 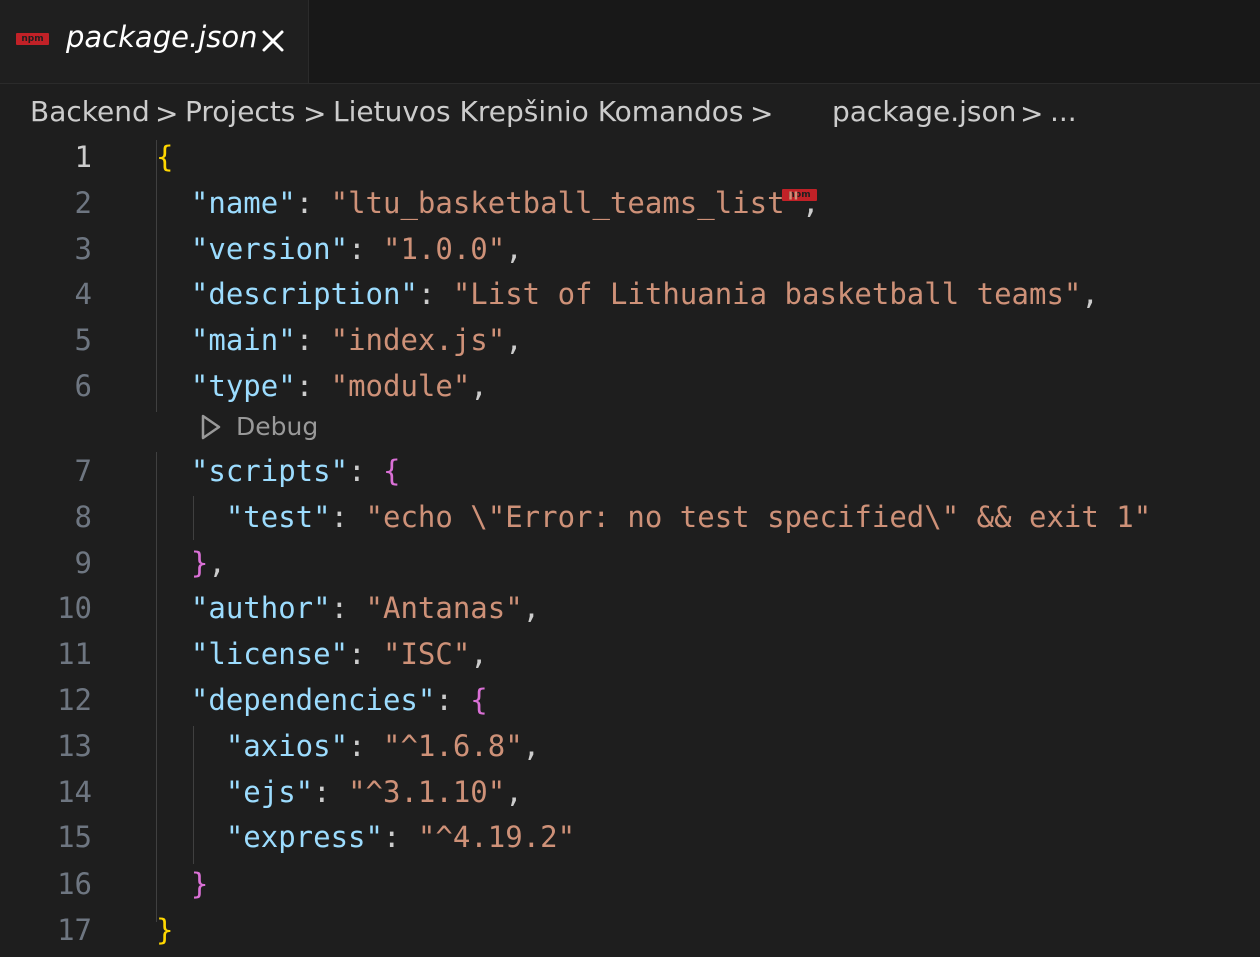 I want to click on debug-label: Debug, so click(x=277, y=426).